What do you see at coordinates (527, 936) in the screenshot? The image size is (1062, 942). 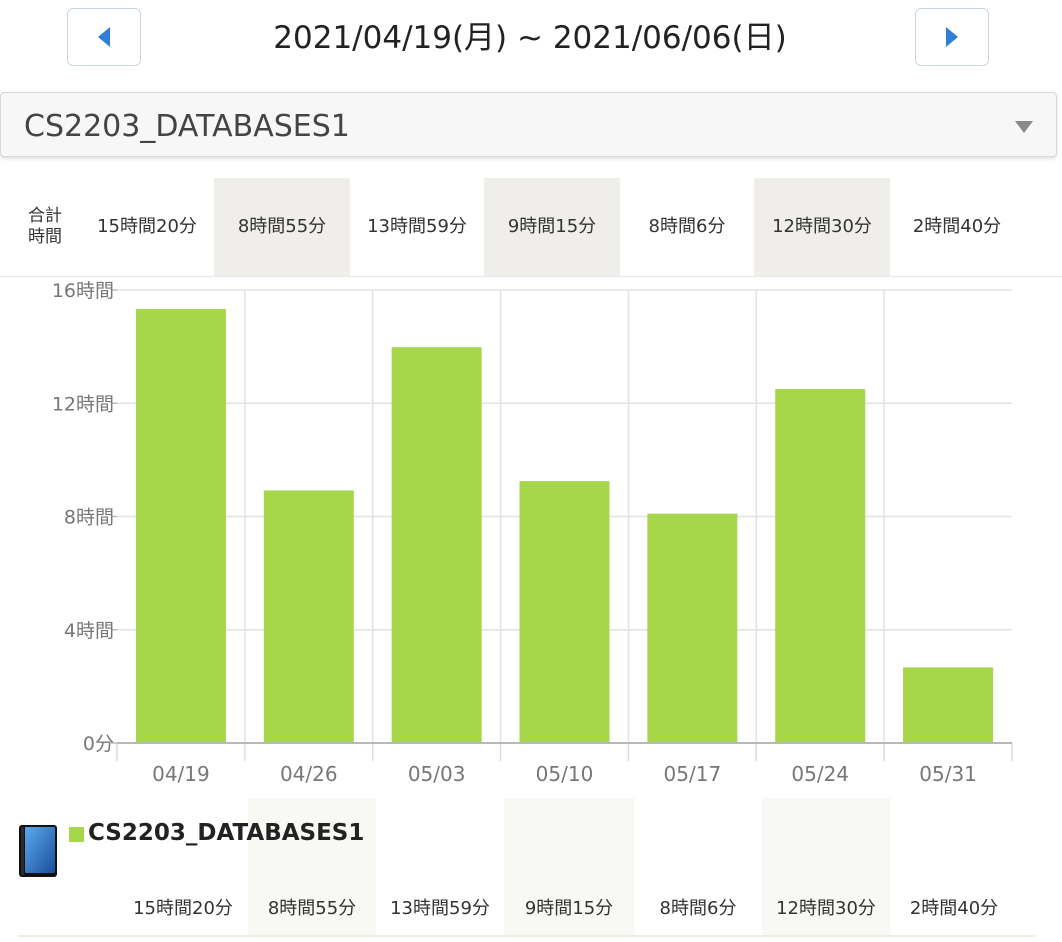 I see `breakdown-divider` at bounding box center [527, 936].